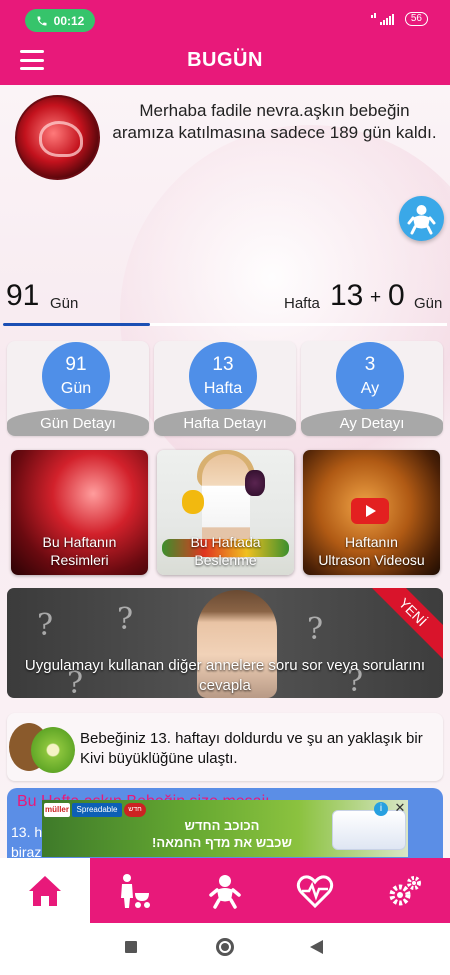  What do you see at coordinates (347, 295) in the screenshot?
I see `weeks-count: 13` at bounding box center [347, 295].